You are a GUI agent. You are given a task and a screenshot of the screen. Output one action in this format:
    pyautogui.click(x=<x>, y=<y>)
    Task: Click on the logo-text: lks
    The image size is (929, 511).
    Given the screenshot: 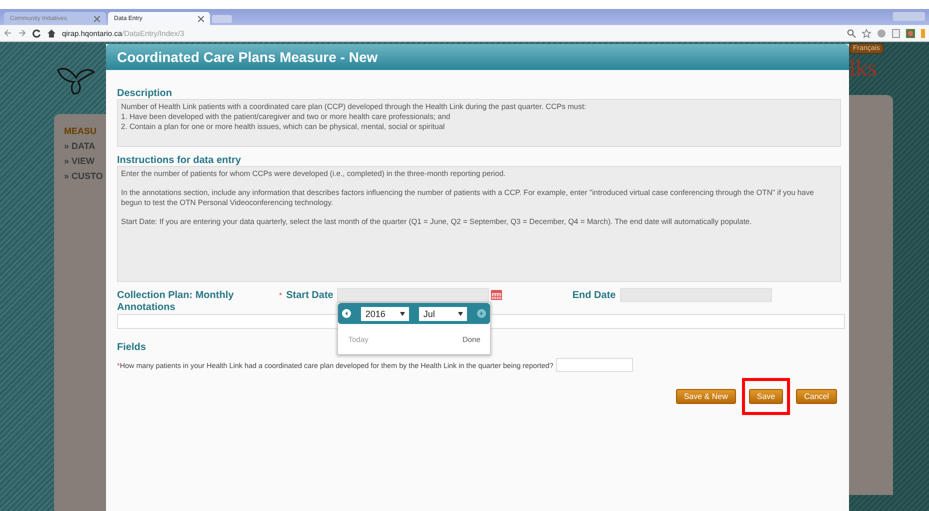 What is the action you would take?
    pyautogui.click(x=863, y=69)
    